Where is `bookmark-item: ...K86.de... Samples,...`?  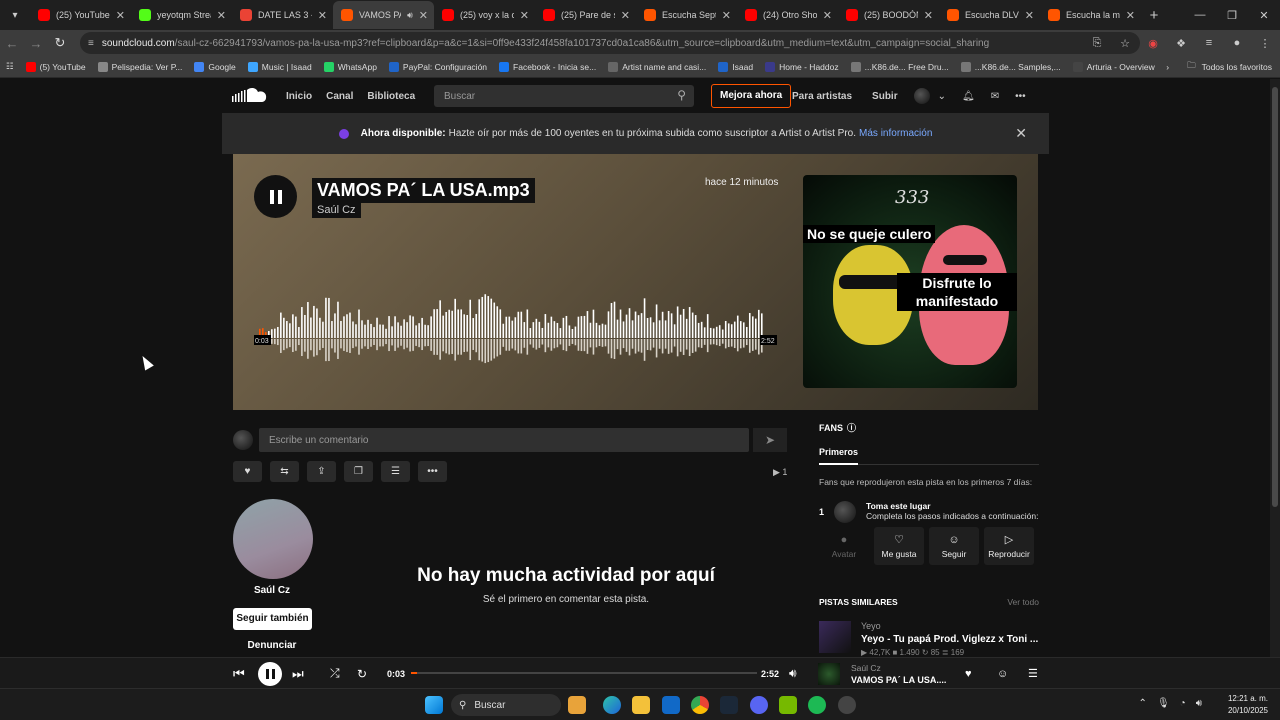
bookmark-item: ...K86.de... Samples,... is located at coordinates (1011, 66).